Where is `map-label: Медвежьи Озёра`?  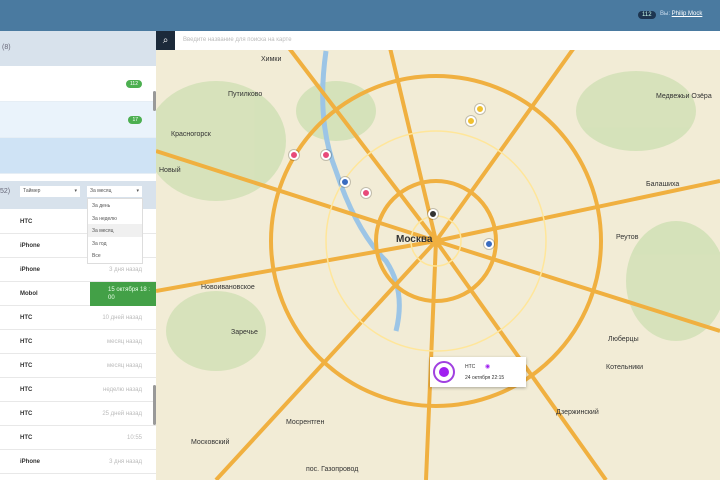 map-label: Медвежьи Озёра is located at coordinates (684, 96).